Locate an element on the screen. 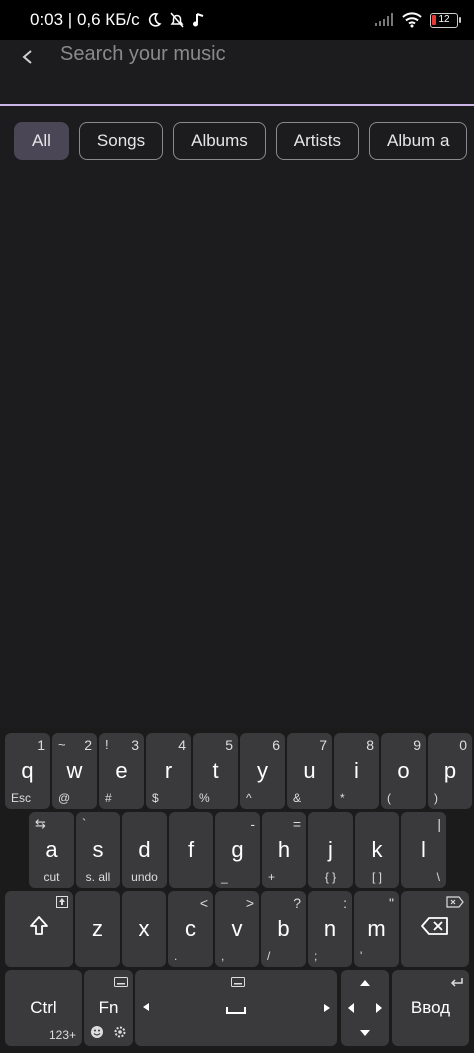 The height and width of the screenshot is (1053, 474). key-label: y is located at coordinates (262, 770).